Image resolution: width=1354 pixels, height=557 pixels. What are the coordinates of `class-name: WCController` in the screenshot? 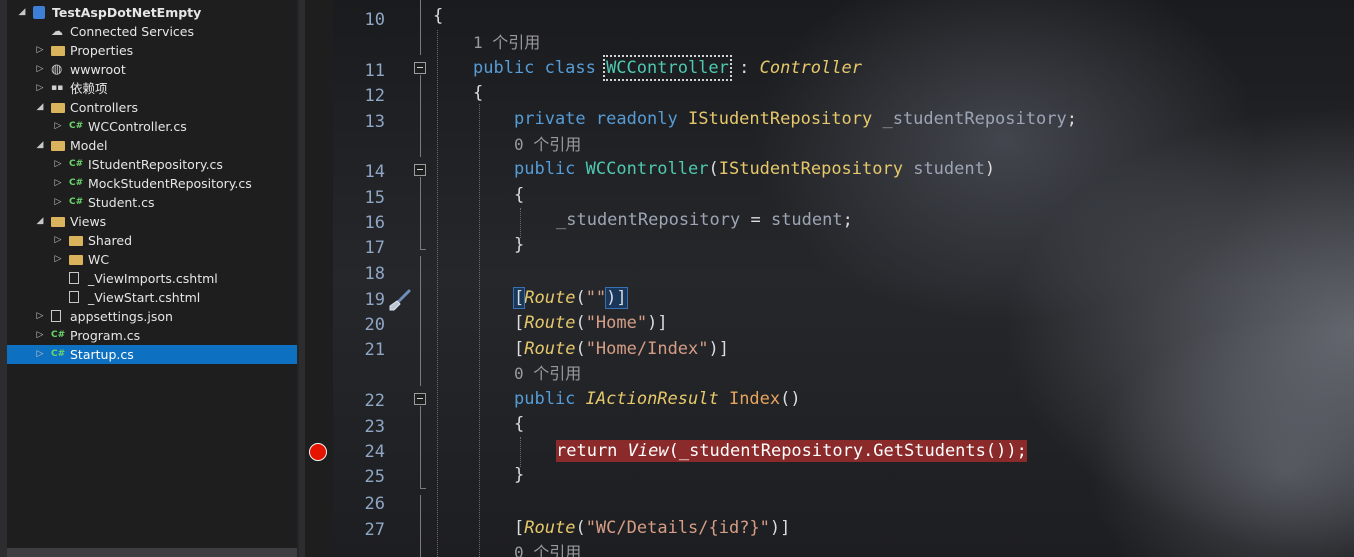 It's located at (667, 68).